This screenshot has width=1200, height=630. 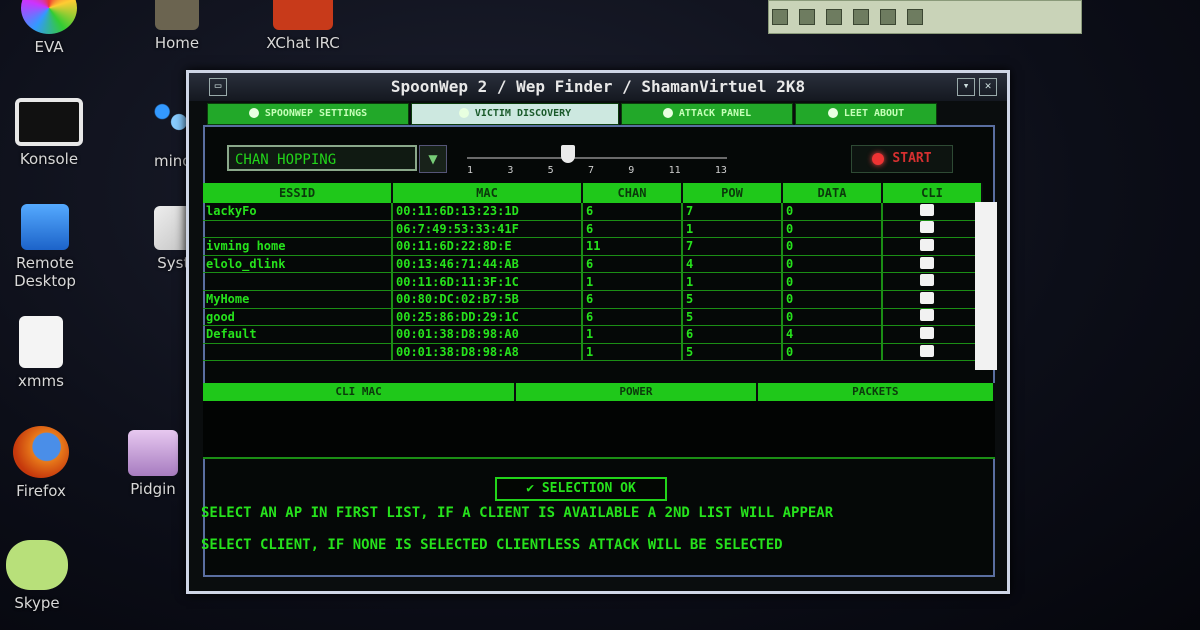 I want to click on table-row: MyHome 00:80:DC:02:B7:5B 6 5 0, so click(x=593, y=299).